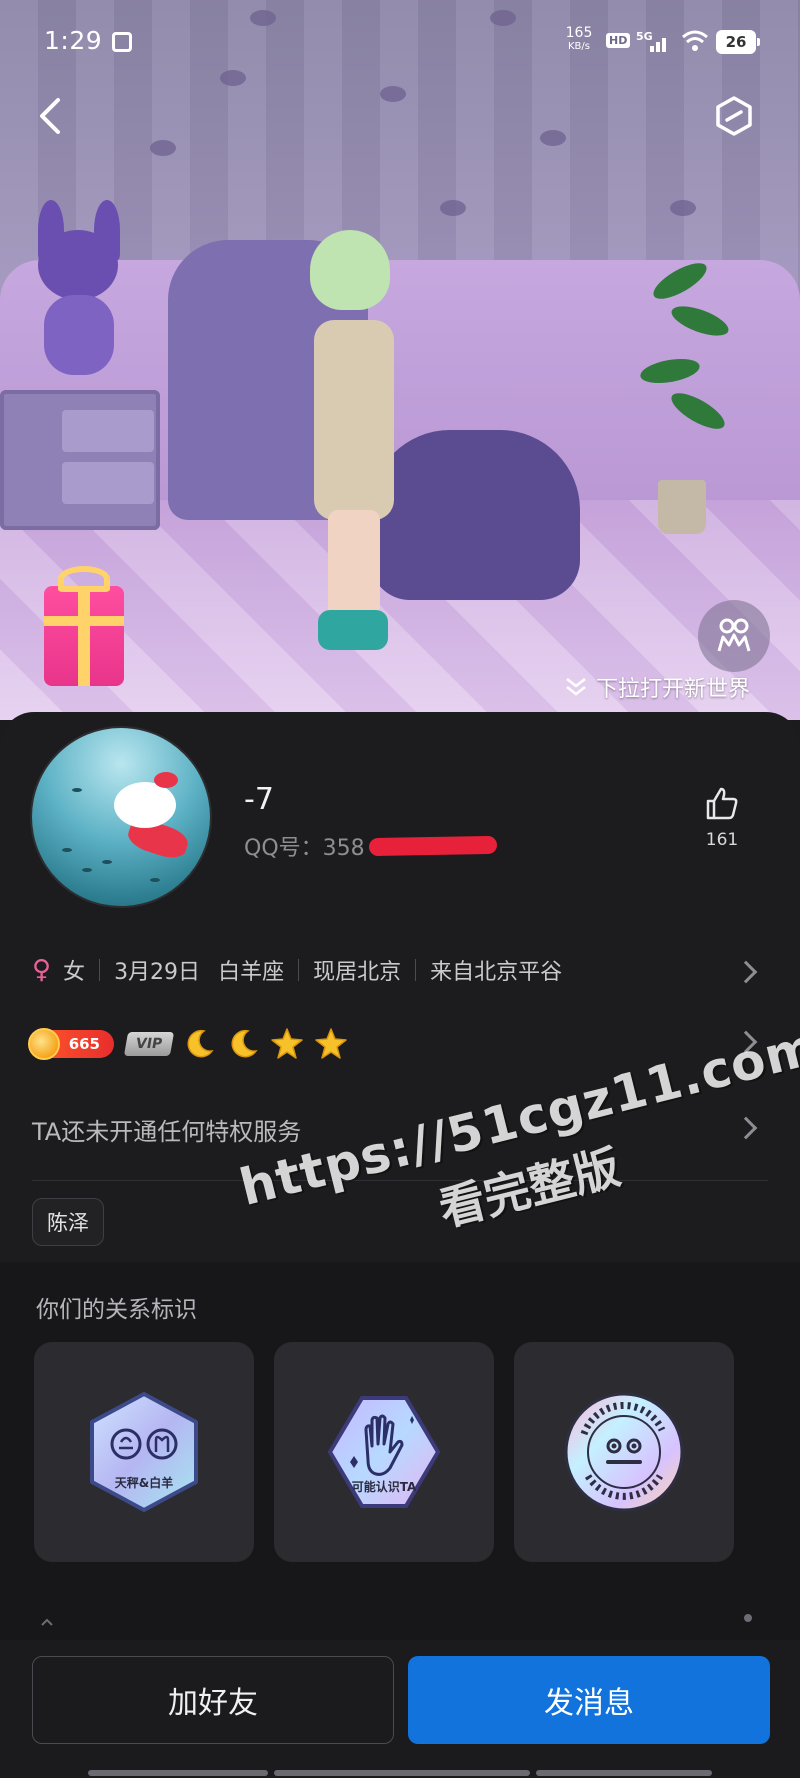 The height and width of the screenshot is (1778, 800). What do you see at coordinates (618, 40) in the screenshot?
I see `hd-badge: HD` at bounding box center [618, 40].